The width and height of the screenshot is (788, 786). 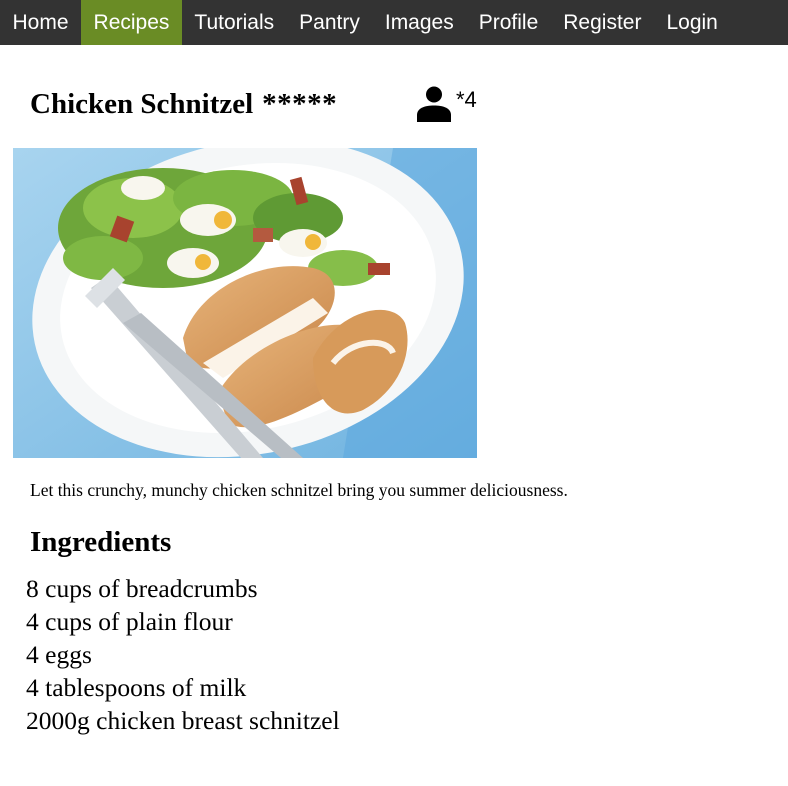 I want to click on ingredients-heading: Ingredients, so click(x=101, y=542).